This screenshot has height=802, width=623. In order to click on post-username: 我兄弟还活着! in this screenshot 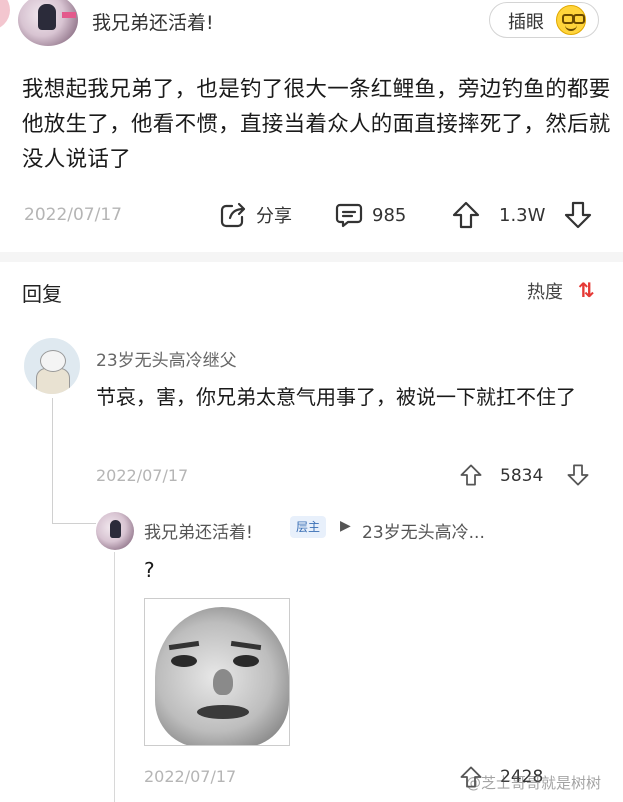, I will do `click(153, 21)`.